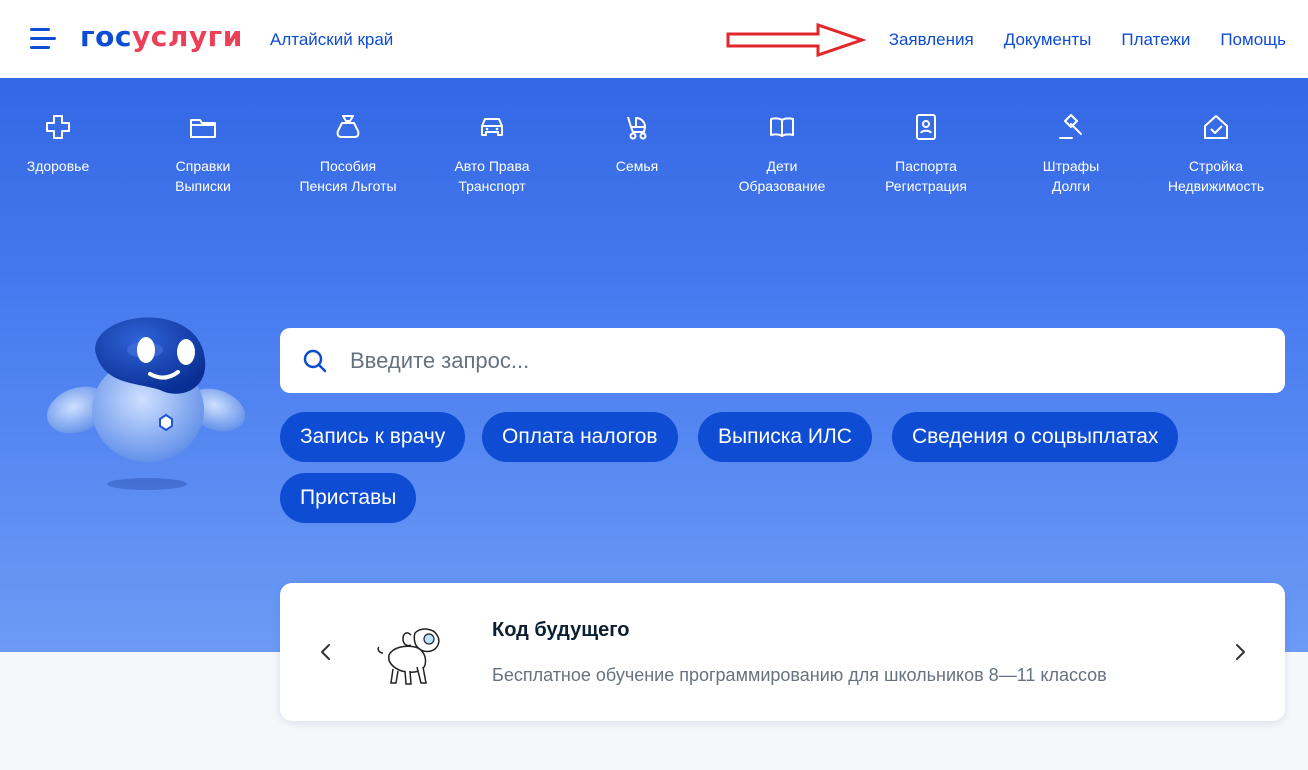  What do you see at coordinates (331, 40) in the screenshot?
I see `region-selector: Алтайский край` at bounding box center [331, 40].